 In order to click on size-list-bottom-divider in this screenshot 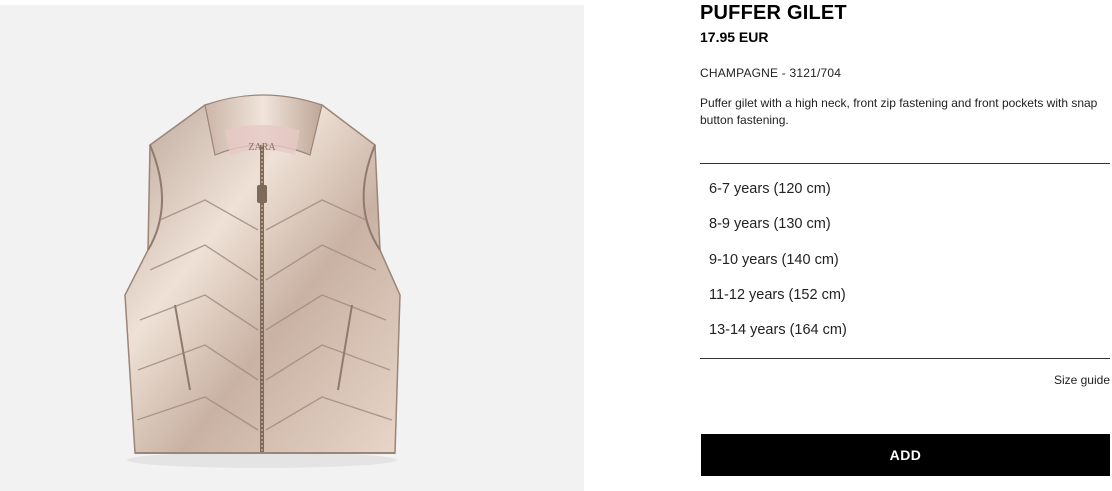, I will do `click(905, 358)`.